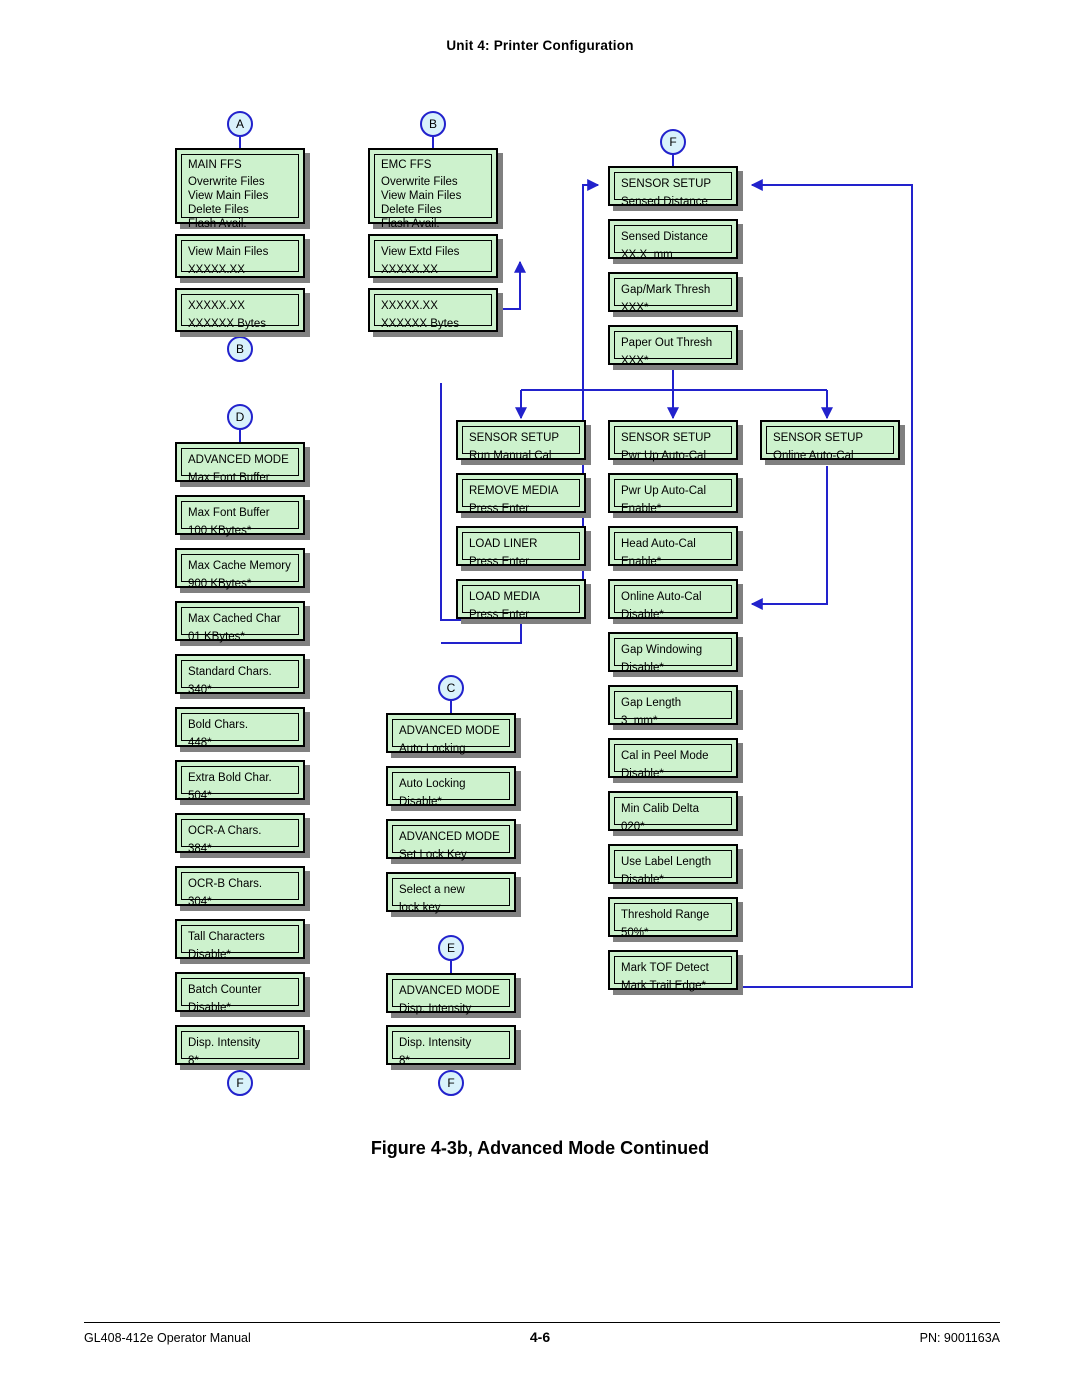 This screenshot has height=1397, width=1080. Describe the element at coordinates (661, 597) in the screenshot. I see `box-line: Online Auto-Cal` at that location.